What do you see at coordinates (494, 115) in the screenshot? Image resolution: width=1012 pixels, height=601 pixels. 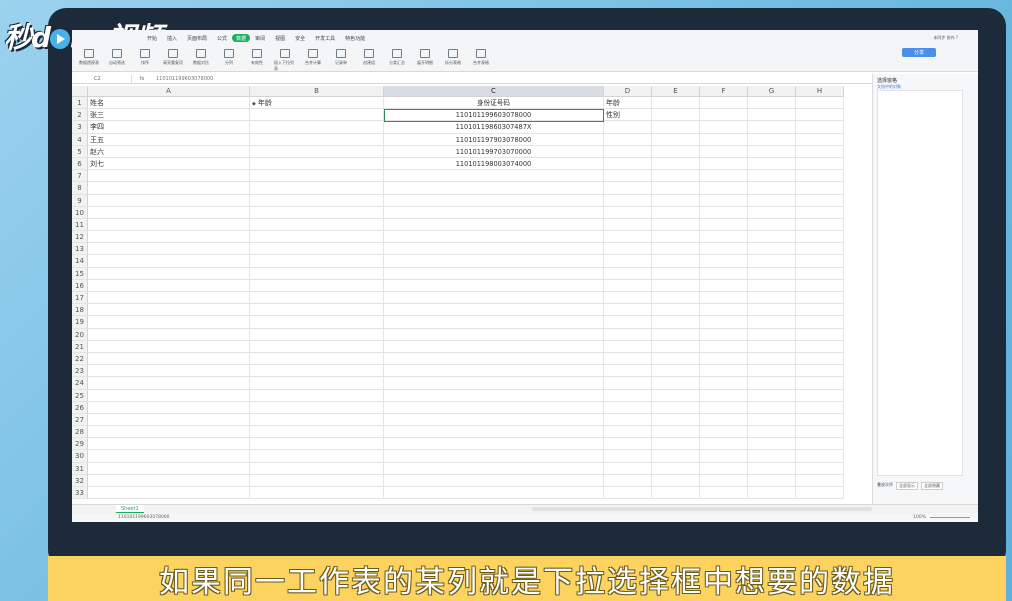 I see `cell-C2: 110101199603078000` at bounding box center [494, 115].